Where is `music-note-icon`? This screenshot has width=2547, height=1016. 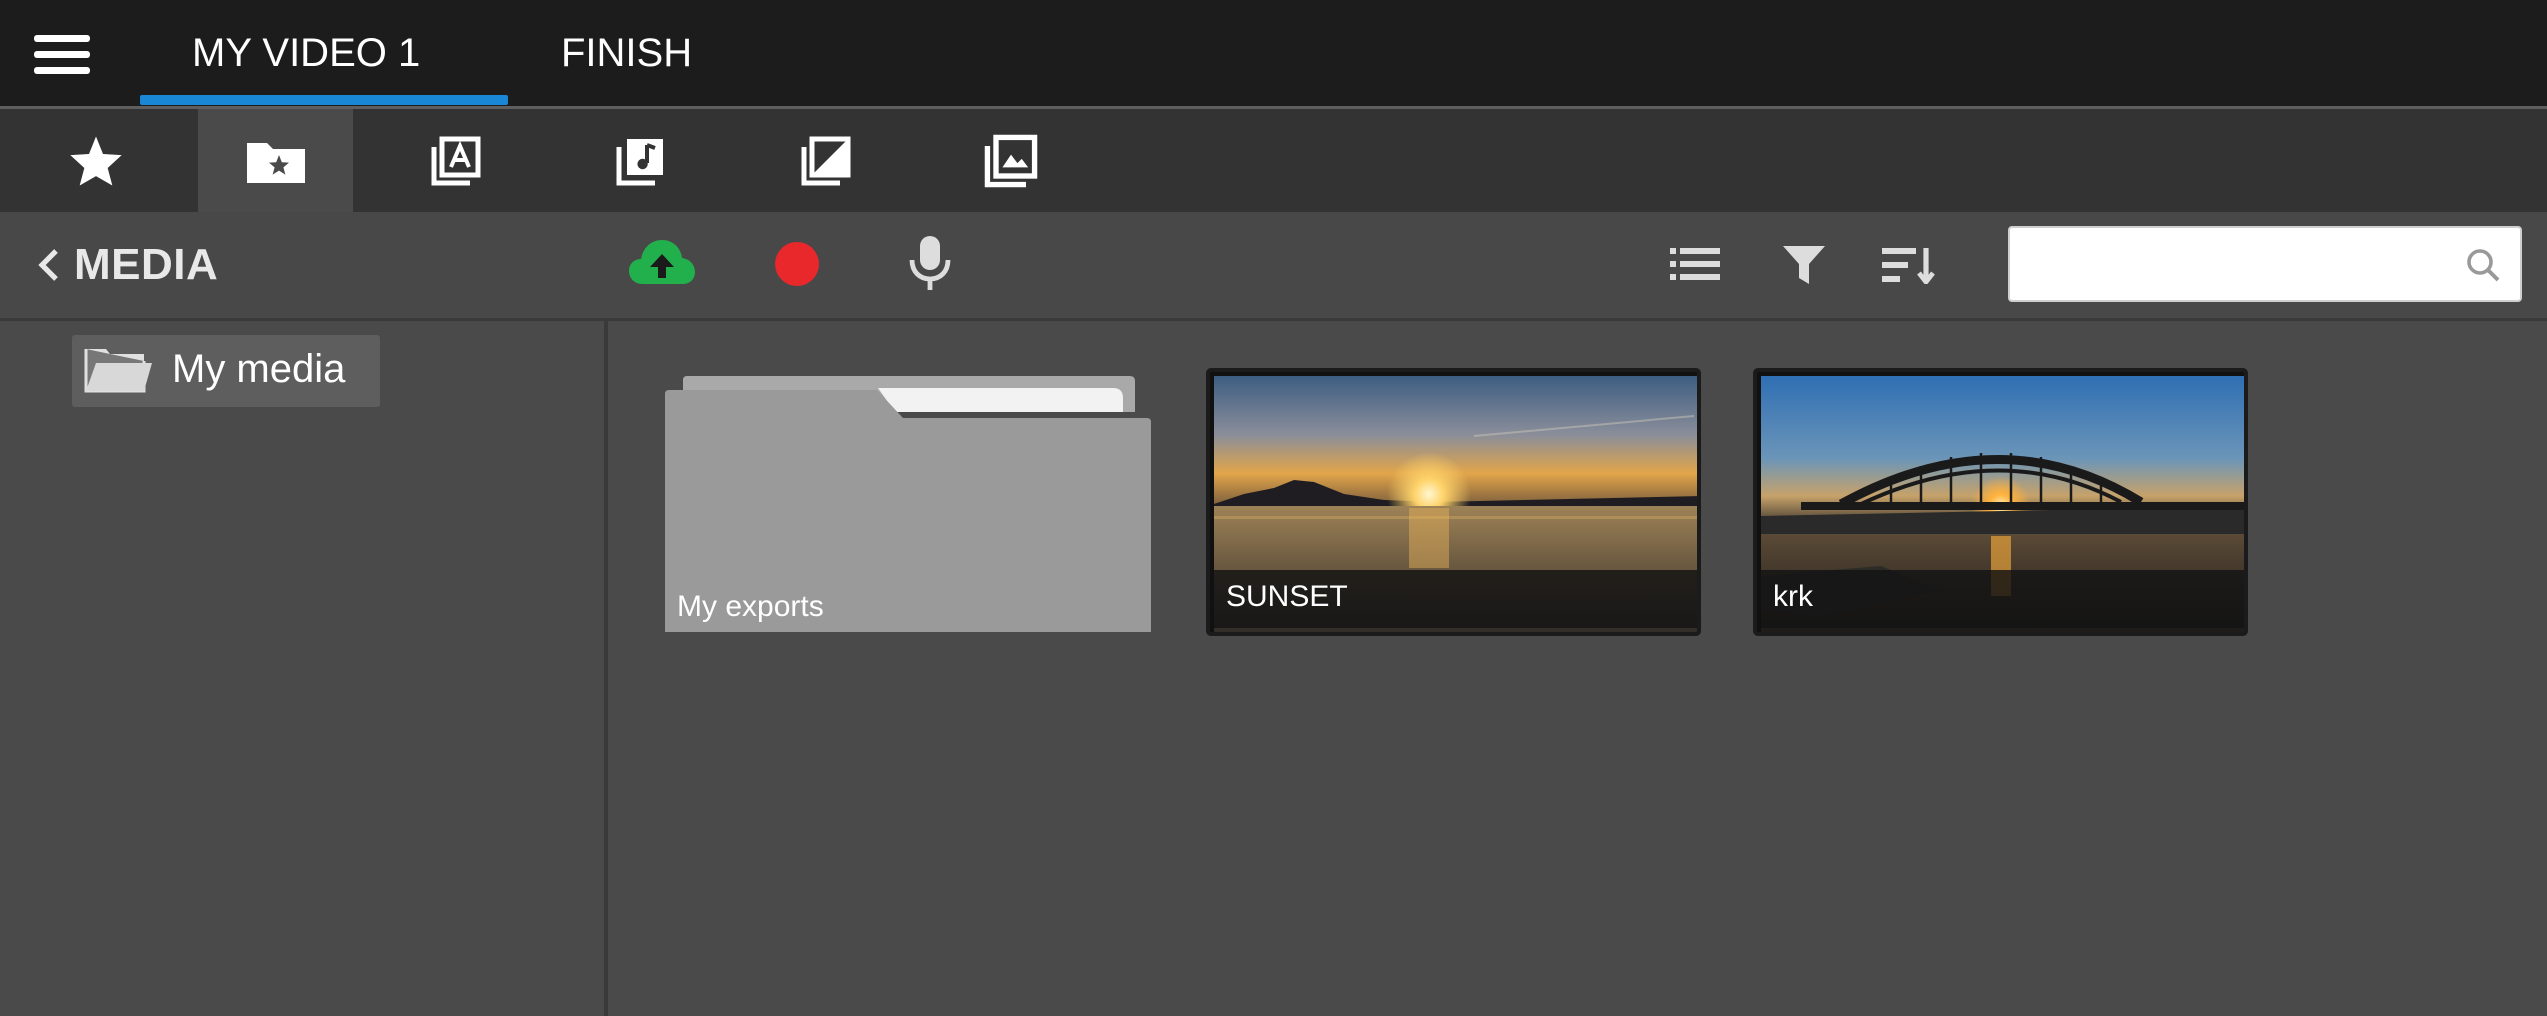 music-note-icon is located at coordinates (639, 161).